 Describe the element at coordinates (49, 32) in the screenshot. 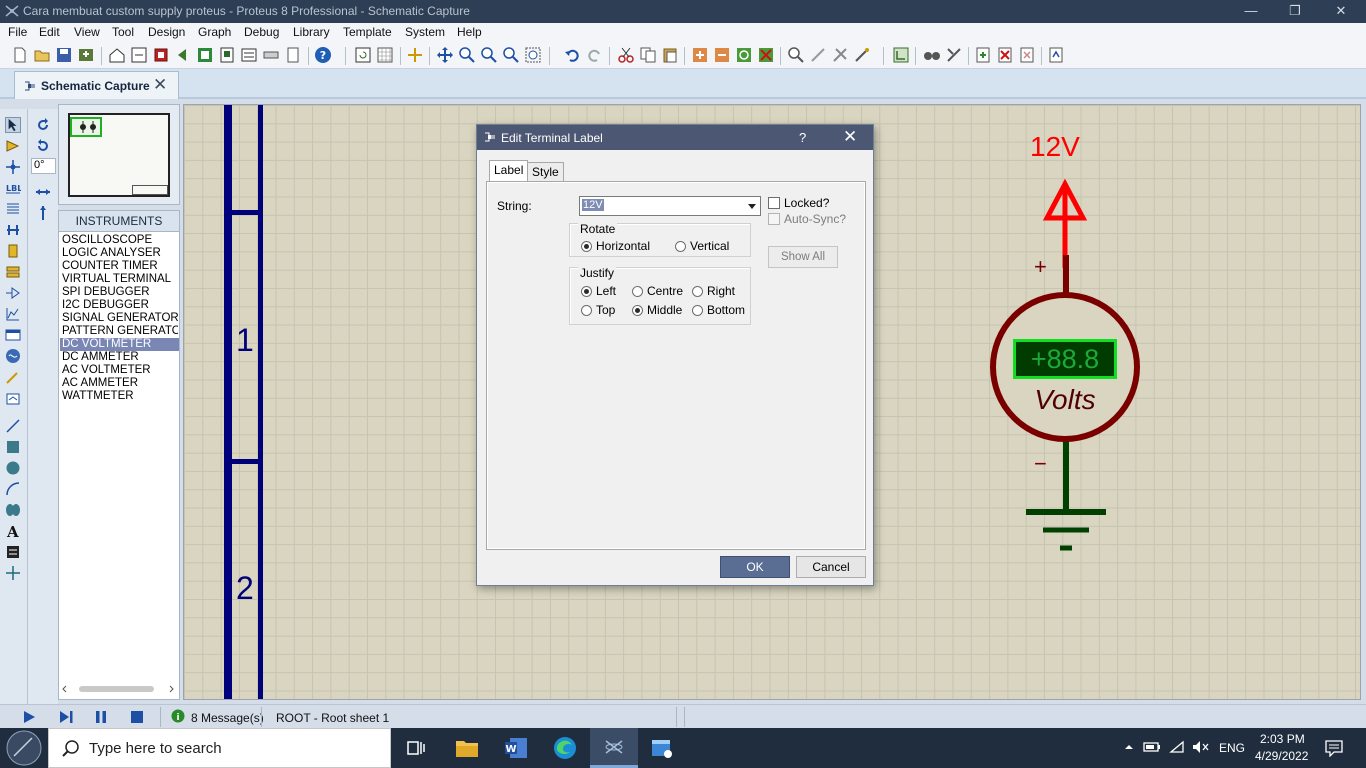

I see `menu-edit: Edit` at that location.